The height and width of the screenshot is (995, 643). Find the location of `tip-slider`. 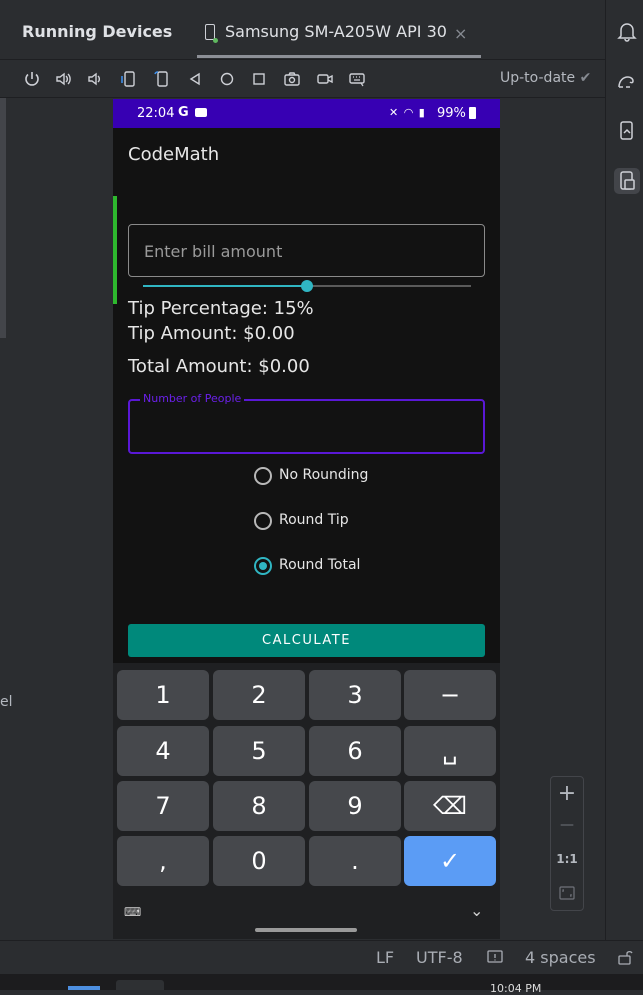

tip-slider is located at coordinates (307, 286).